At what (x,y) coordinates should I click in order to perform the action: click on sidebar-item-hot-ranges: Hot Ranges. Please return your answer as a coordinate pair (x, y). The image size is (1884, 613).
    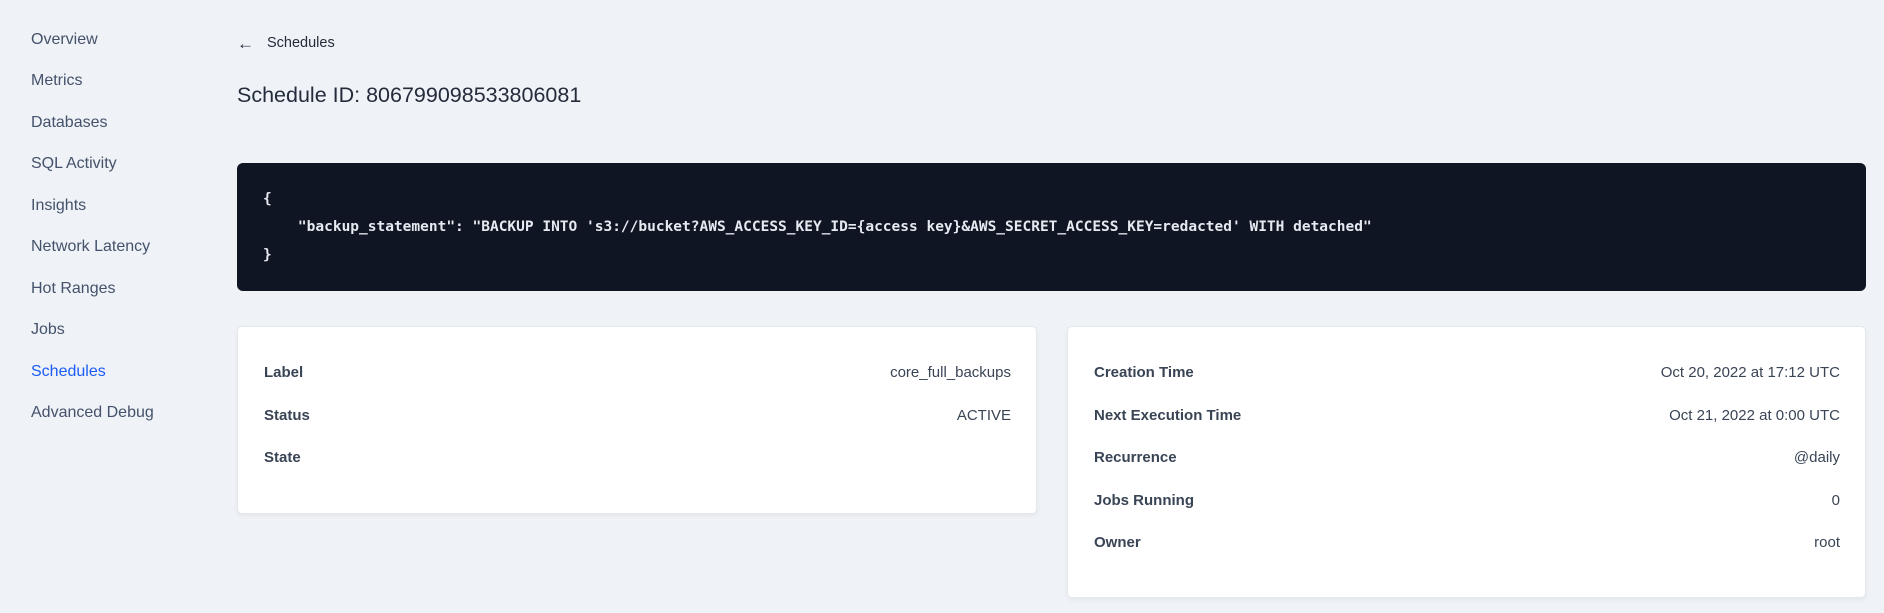
    Looking at the image, I should click on (110, 289).